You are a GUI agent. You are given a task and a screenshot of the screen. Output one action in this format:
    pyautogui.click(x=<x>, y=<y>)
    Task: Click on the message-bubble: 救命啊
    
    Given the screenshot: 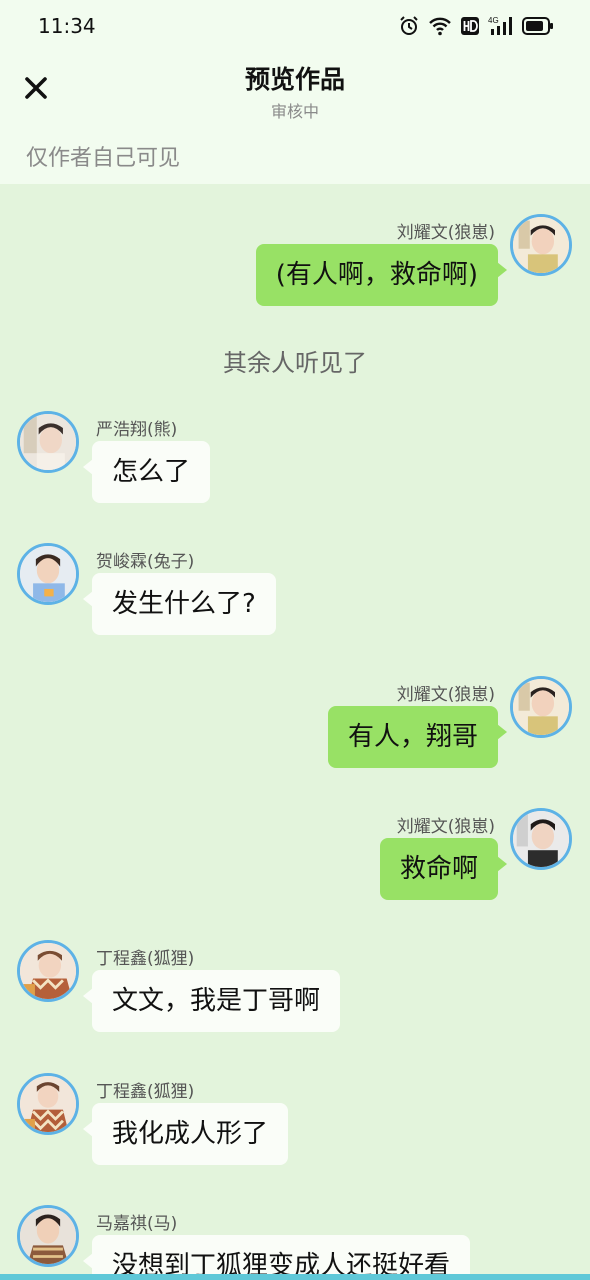 What is the action you would take?
    pyautogui.click(x=443, y=869)
    